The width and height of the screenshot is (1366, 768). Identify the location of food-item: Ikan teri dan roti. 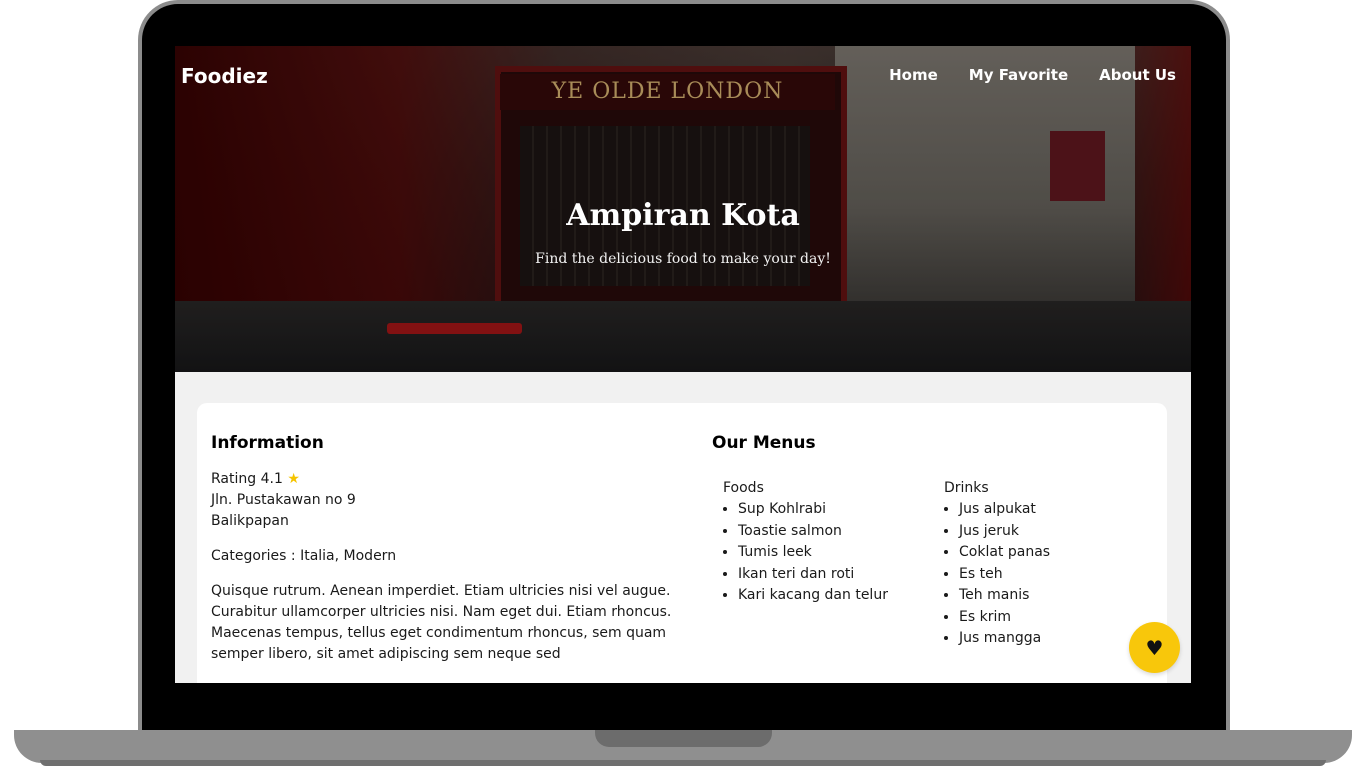
(835, 575).